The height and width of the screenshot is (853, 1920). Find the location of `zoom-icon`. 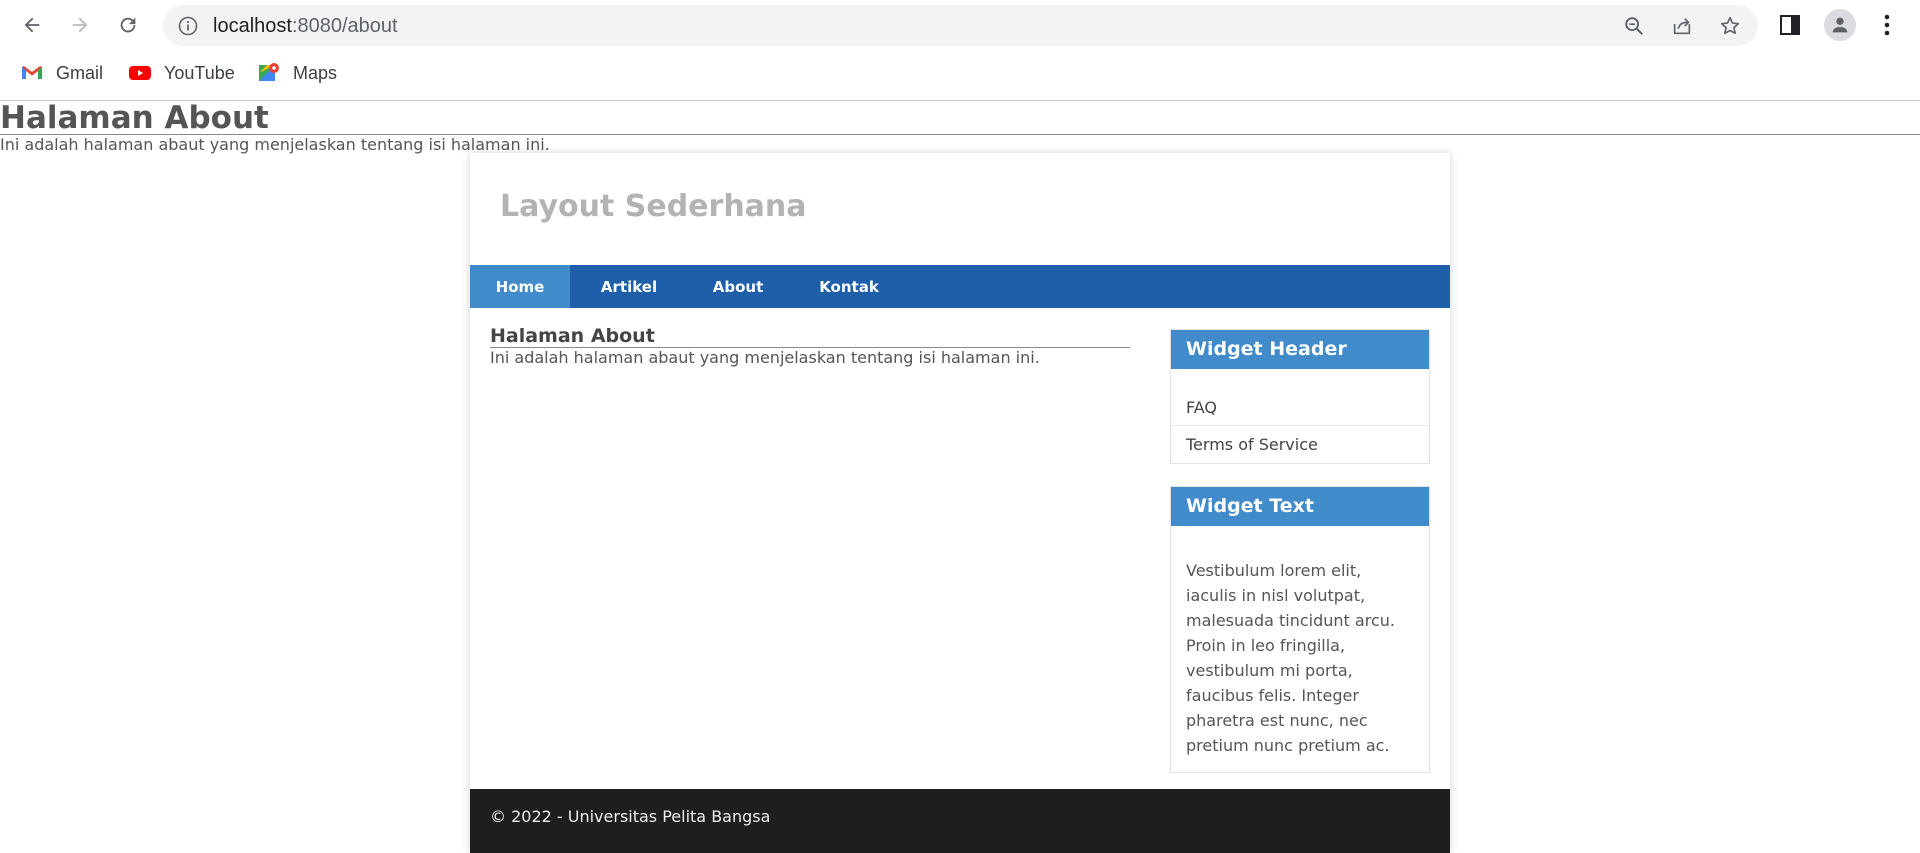

zoom-icon is located at coordinates (1634, 26).